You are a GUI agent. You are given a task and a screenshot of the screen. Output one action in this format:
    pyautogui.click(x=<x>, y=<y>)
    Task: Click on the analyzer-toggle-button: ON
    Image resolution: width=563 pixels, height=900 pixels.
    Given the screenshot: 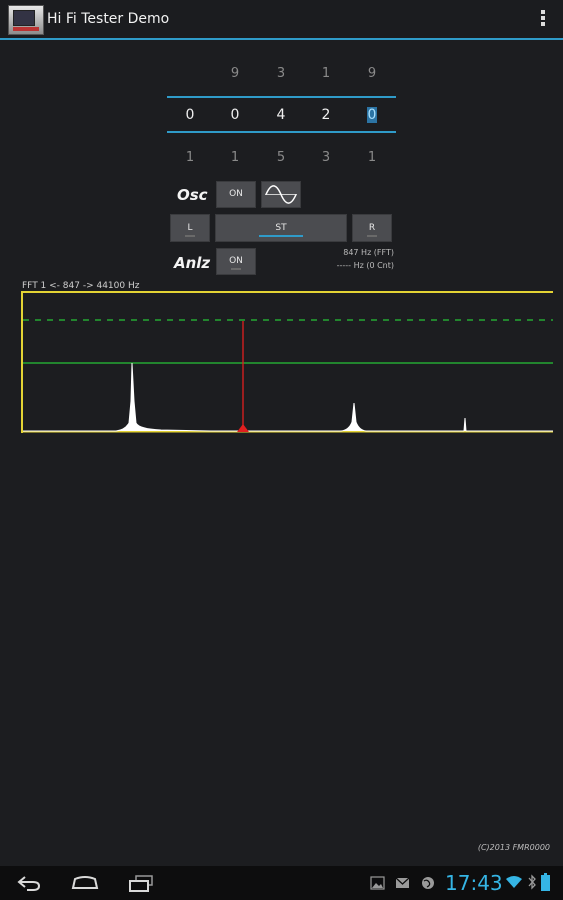 What is the action you would take?
    pyautogui.click(x=236, y=261)
    